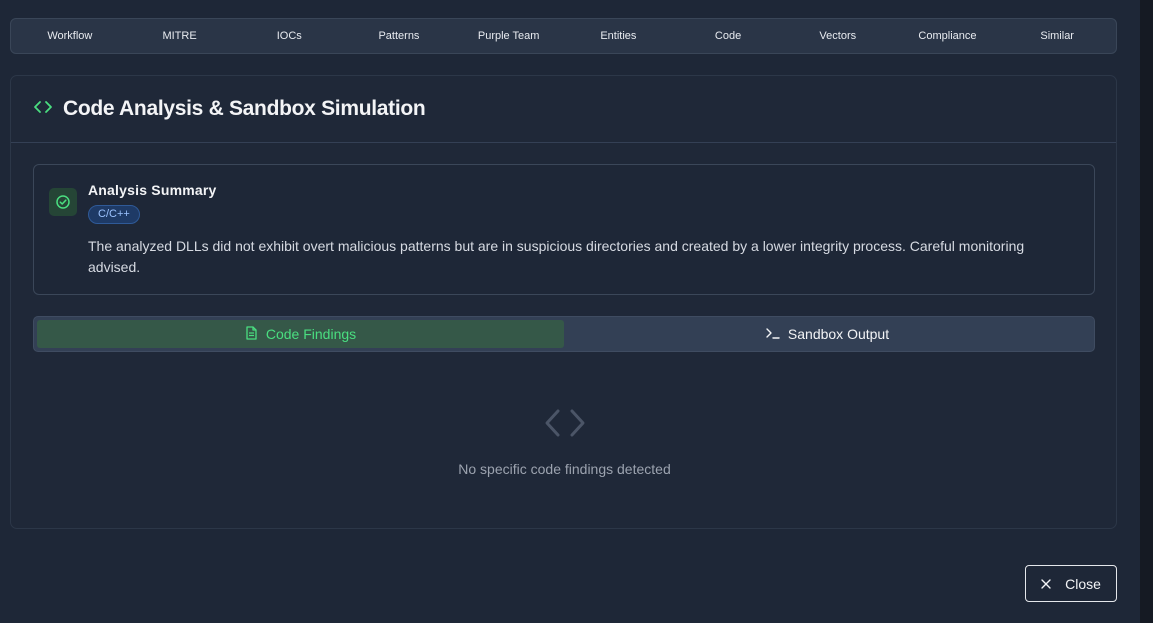 The width and height of the screenshot is (1153, 623). What do you see at coordinates (311, 334) in the screenshot?
I see `code-findings-label: Code Findings` at bounding box center [311, 334].